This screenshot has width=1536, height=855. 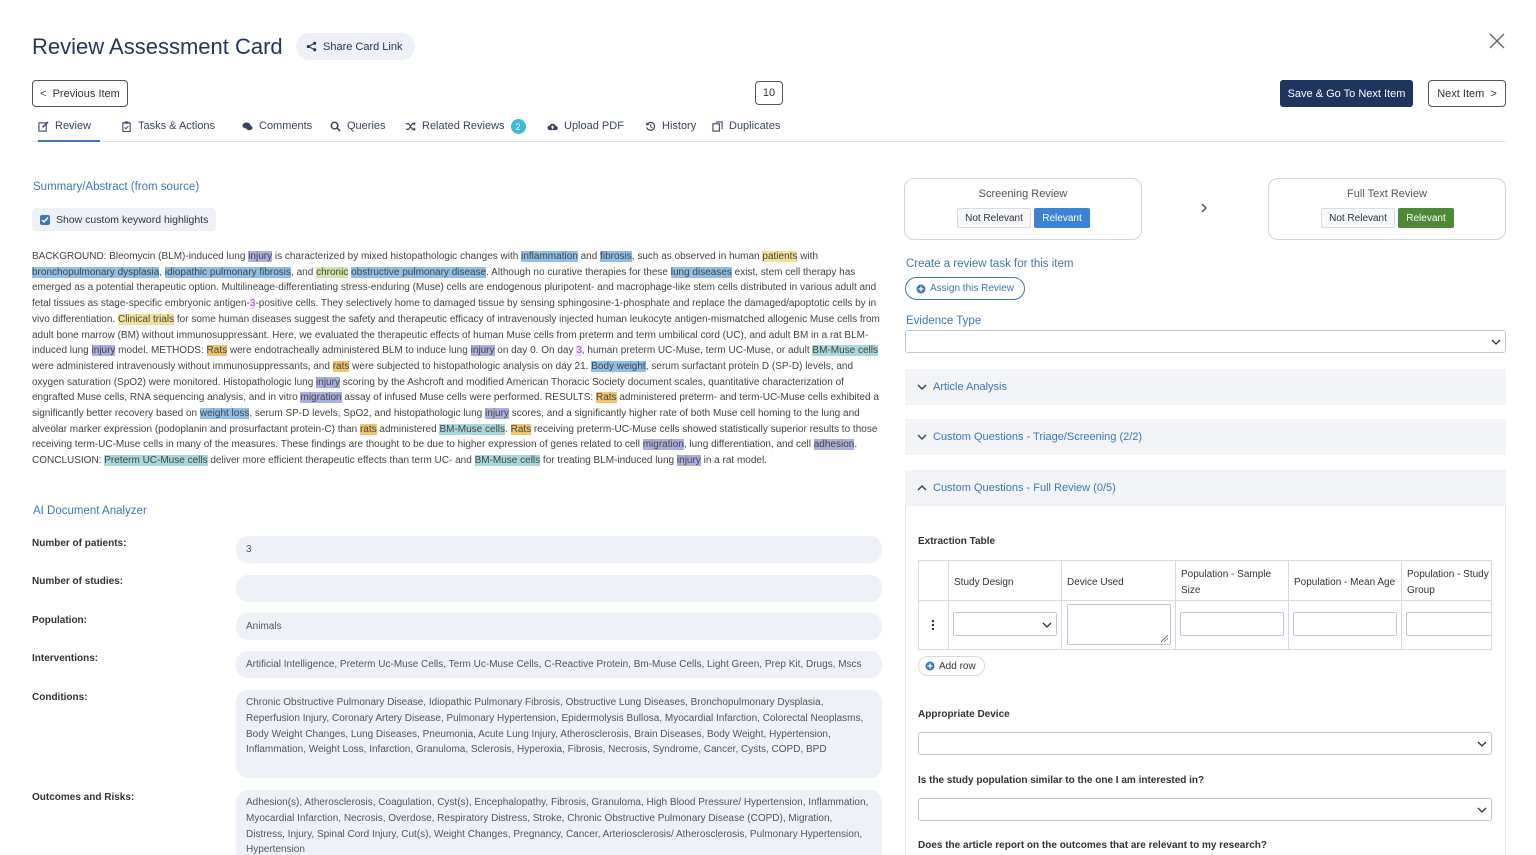 What do you see at coordinates (224, 414) in the screenshot?
I see `keyword-highlight: weight loss` at bounding box center [224, 414].